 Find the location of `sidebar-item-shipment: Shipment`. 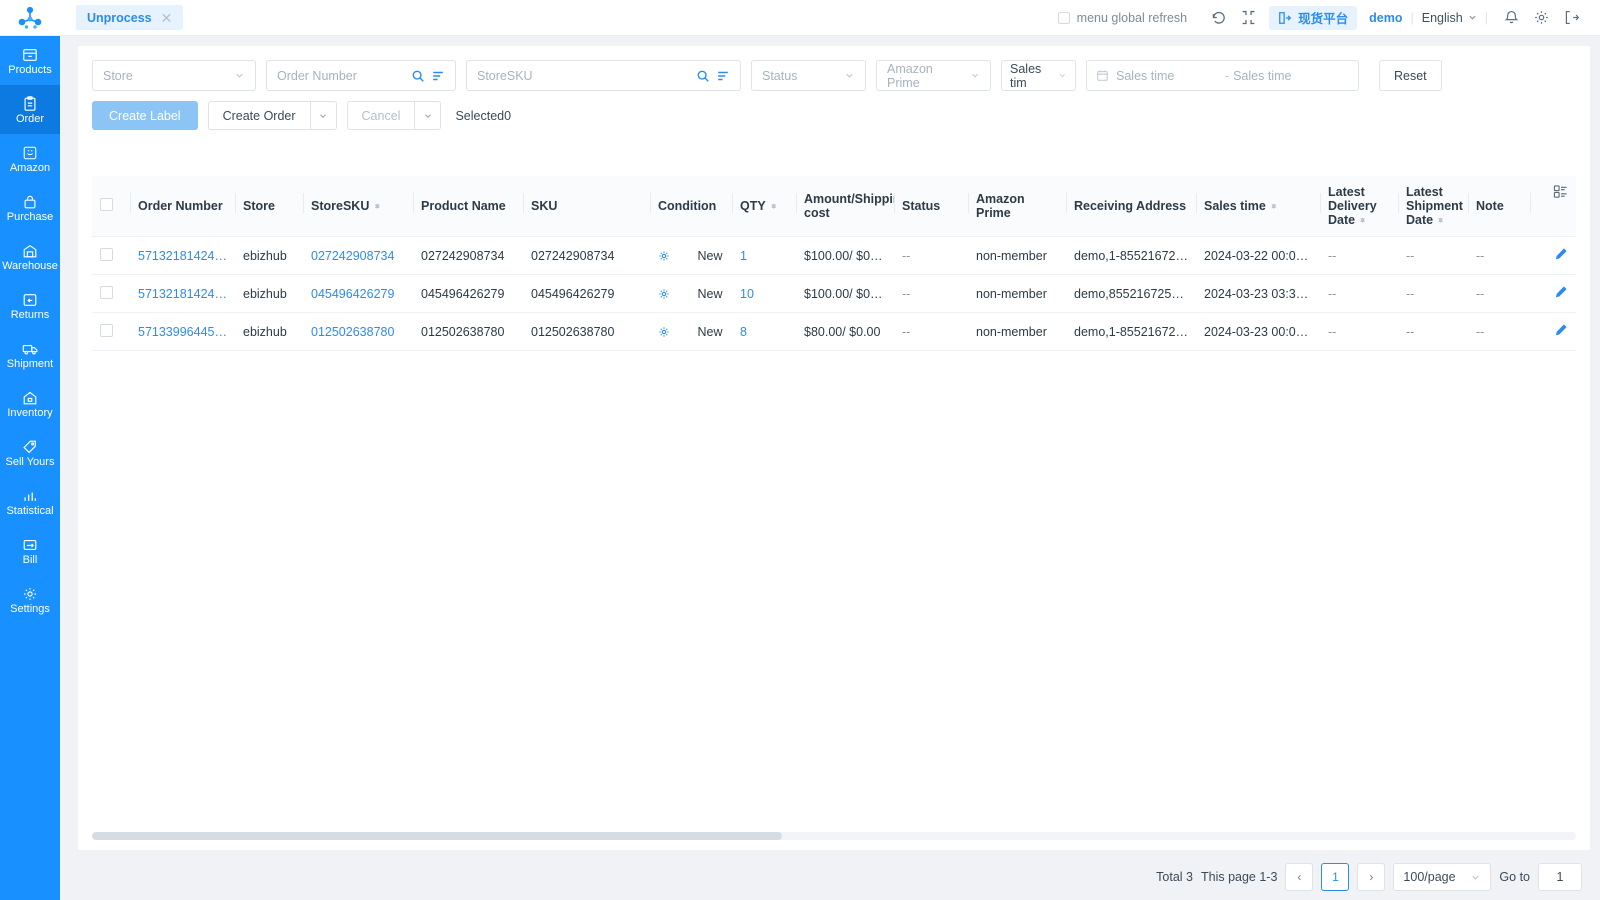

sidebar-item-shipment: Shipment is located at coordinates (30, 354).